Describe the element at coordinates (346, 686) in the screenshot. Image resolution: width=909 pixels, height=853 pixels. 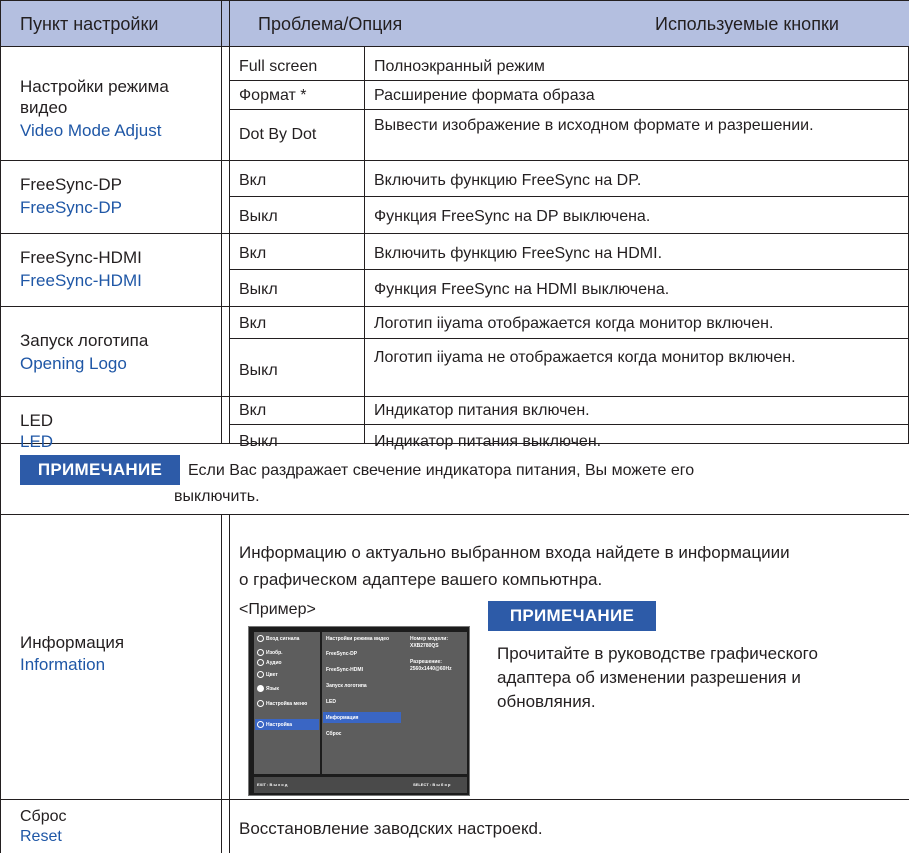
I see `osd-sub-logo: Запуск логотипа` at that location.